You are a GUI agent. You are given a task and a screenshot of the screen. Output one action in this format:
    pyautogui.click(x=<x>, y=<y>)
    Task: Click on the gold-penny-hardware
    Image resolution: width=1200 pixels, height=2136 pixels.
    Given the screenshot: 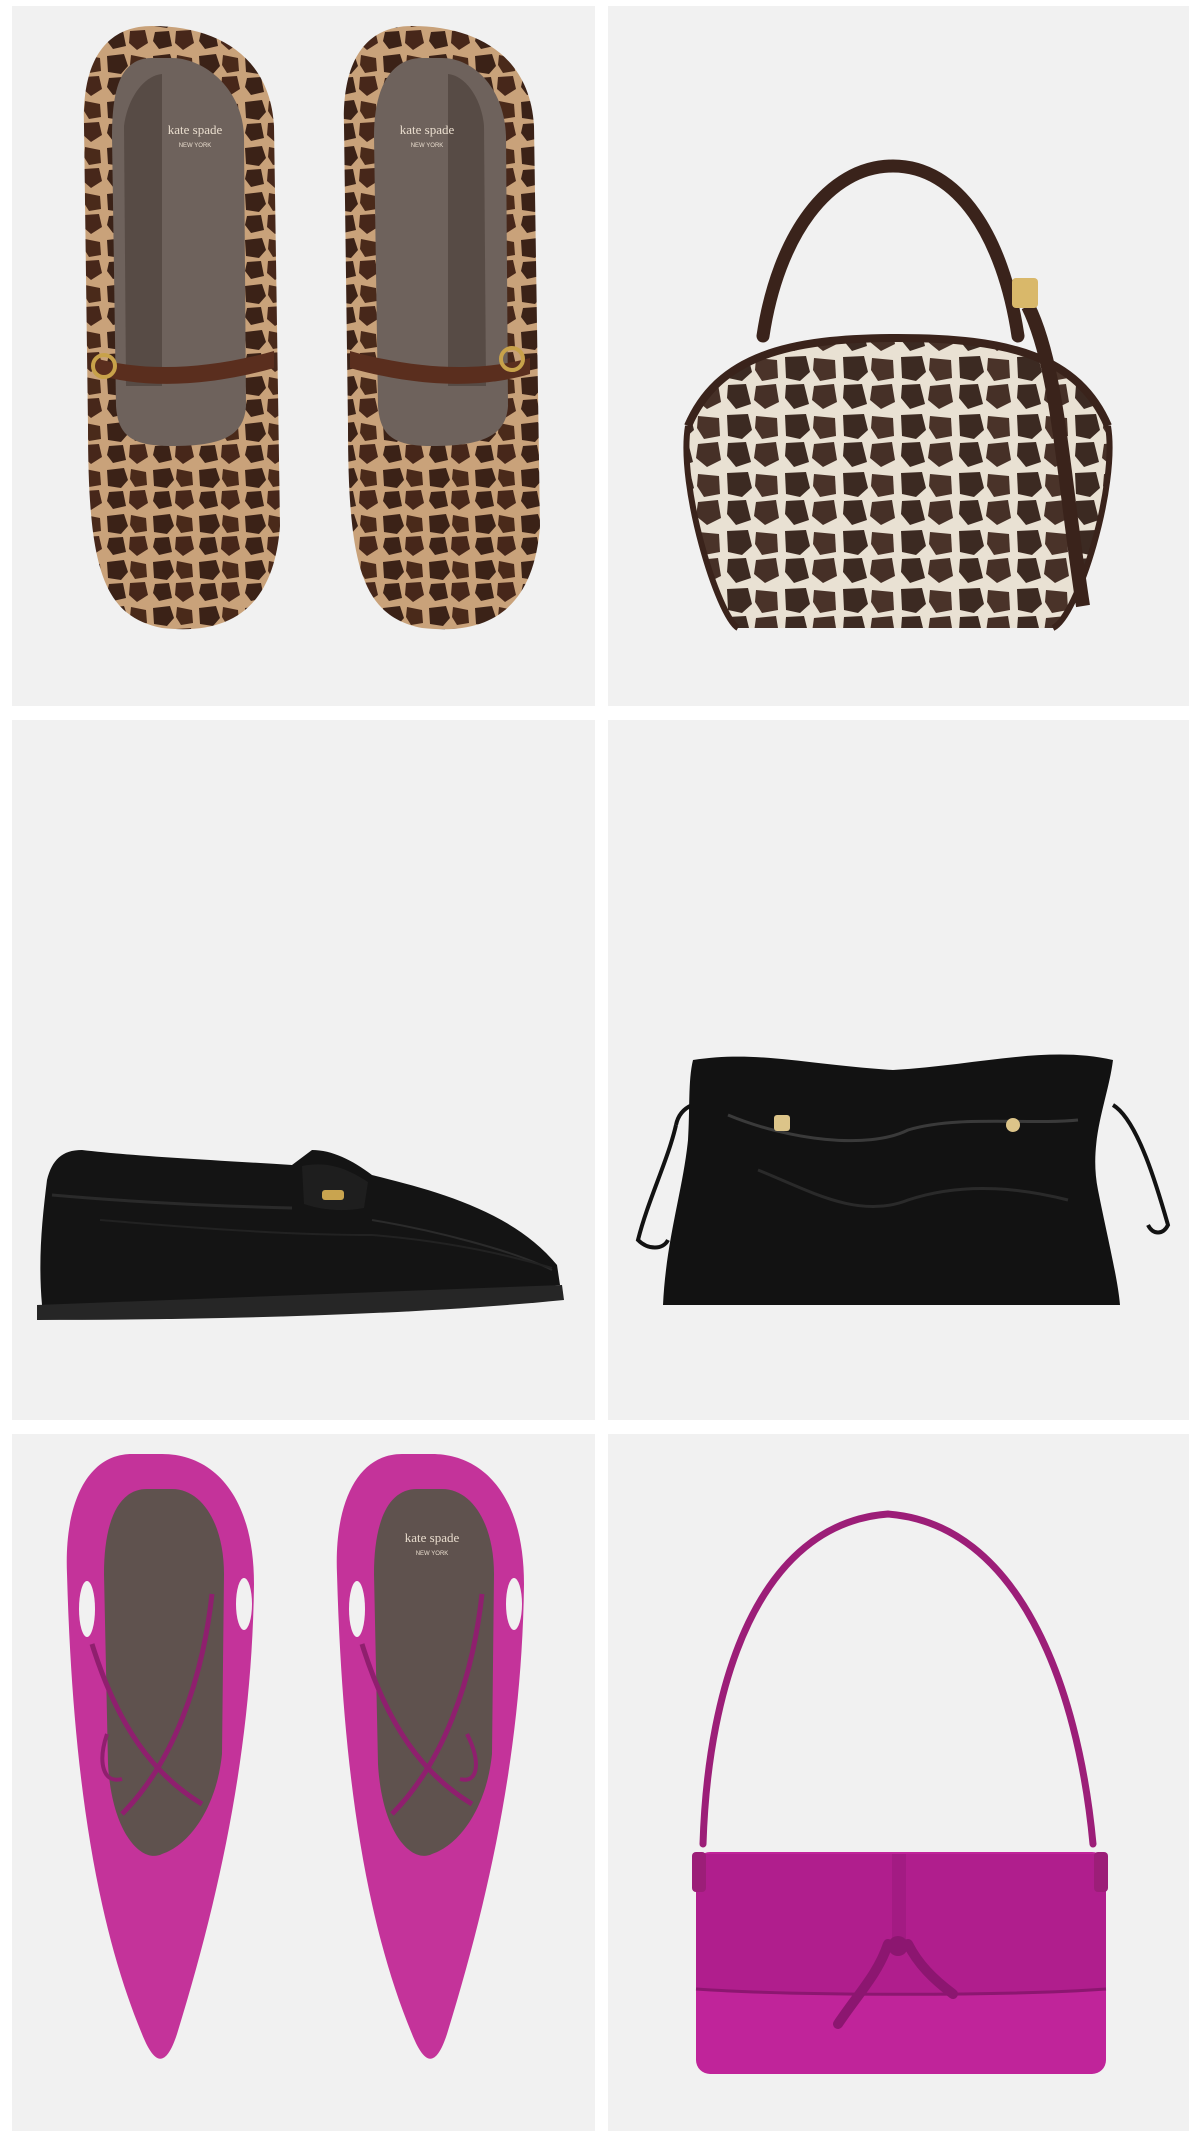 What is the action you would take?
    pyautogui.click(x=333, y=1195)
    